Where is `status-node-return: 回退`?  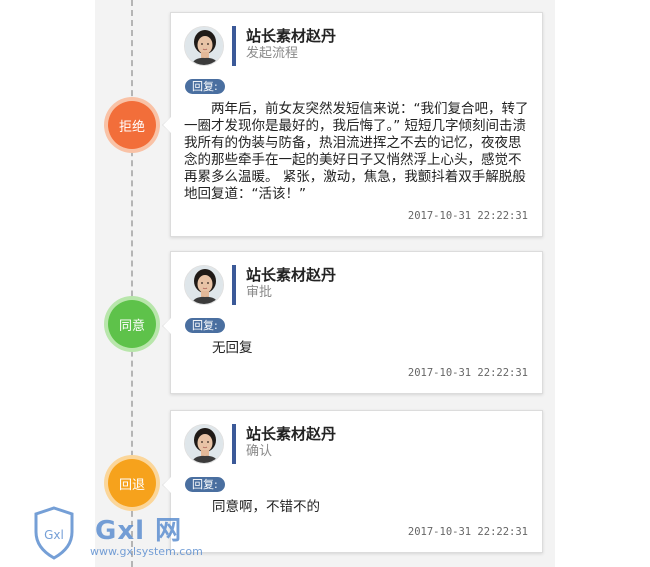 status-node-return: 回退 is located at coordinates (132, 483).